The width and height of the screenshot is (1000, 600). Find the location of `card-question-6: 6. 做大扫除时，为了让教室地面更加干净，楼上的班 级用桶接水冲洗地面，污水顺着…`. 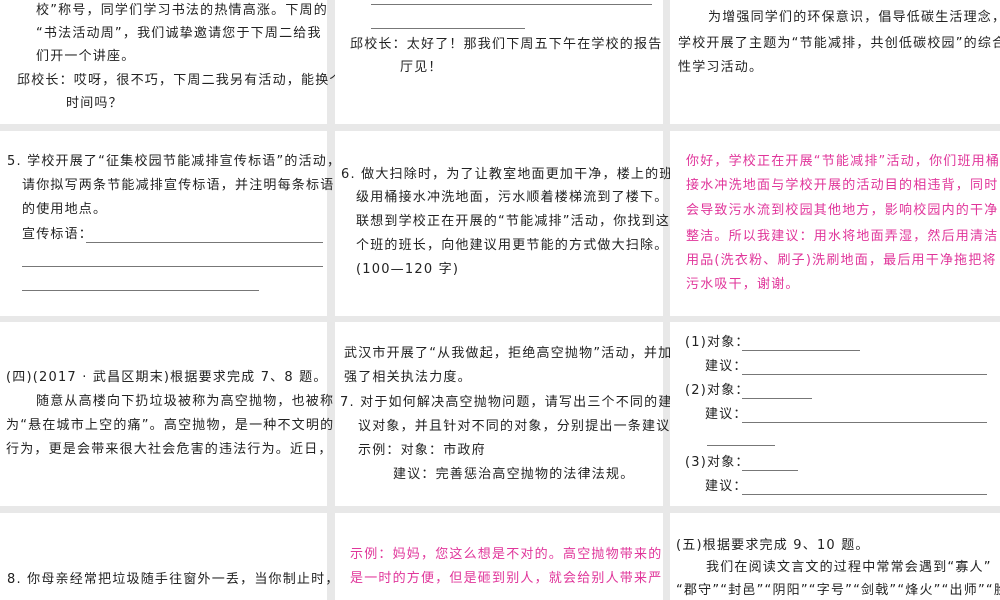

card-question-6: 6. 做大扫除时，为了让教室地面更加干净，楼上的班 级用桶接水冲洗地面，污水顺着… is located at coordinates (503, 223).